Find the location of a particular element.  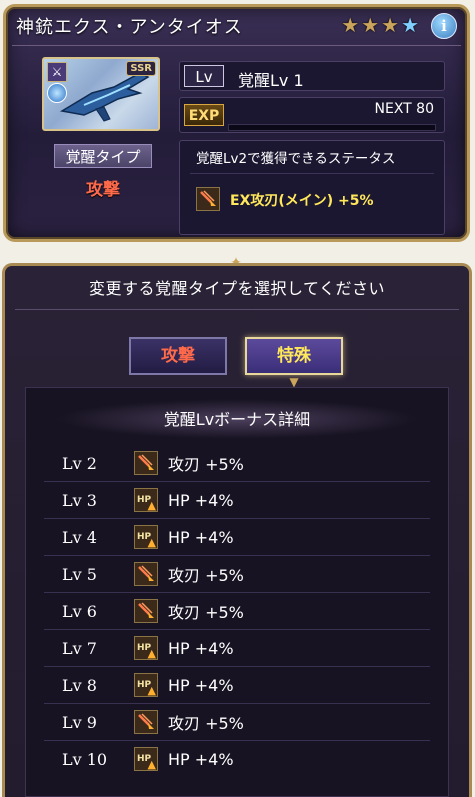

gun-type-icon: ⚔ is located at coordinates (57, 72).